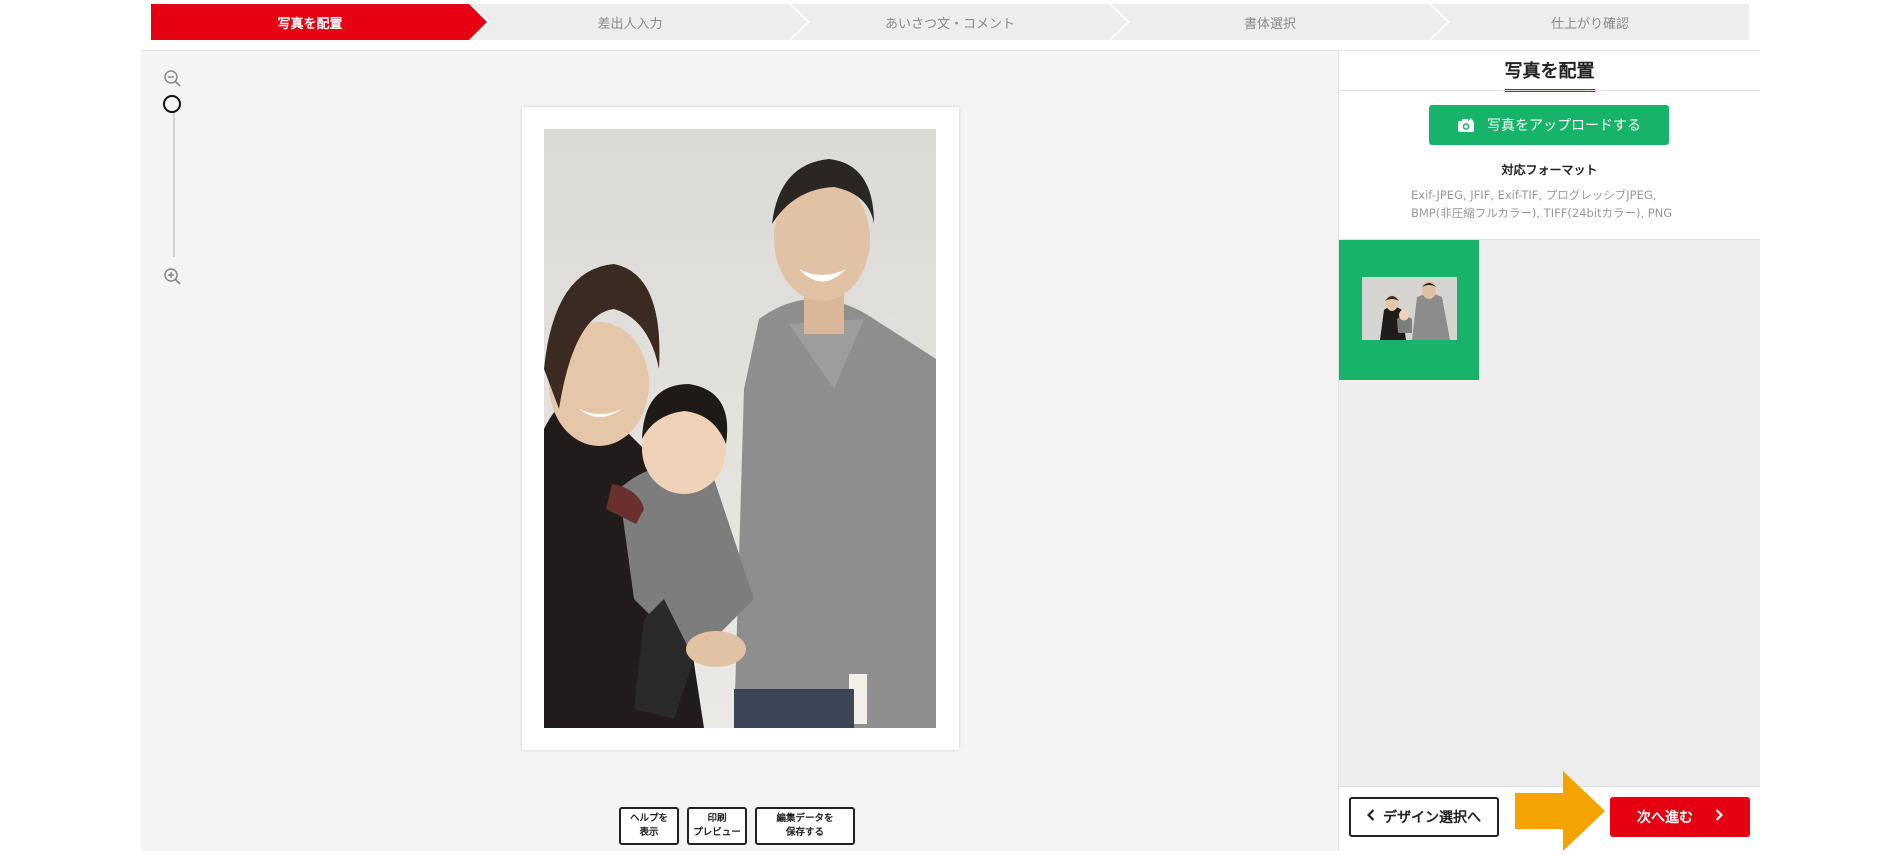 The width and height of the screenshot is (1900, 855). I want to click on chevron-right-icon, so click(1719, 817).